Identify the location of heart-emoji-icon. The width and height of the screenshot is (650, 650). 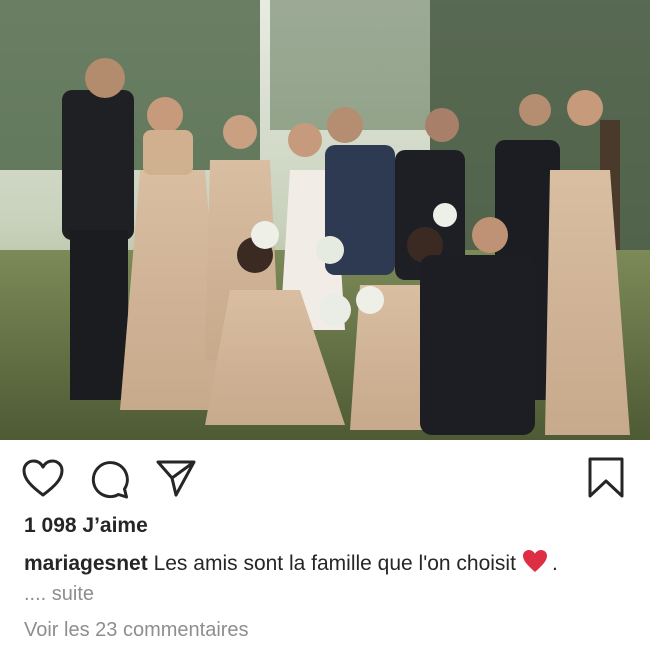
(535, 564).